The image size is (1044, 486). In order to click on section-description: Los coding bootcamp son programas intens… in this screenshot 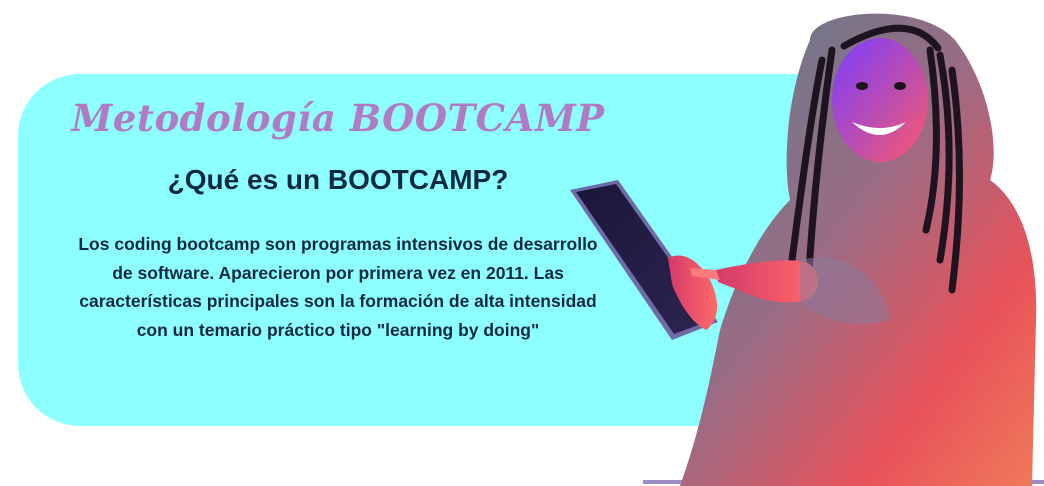, I will do `click(338, 287)`.